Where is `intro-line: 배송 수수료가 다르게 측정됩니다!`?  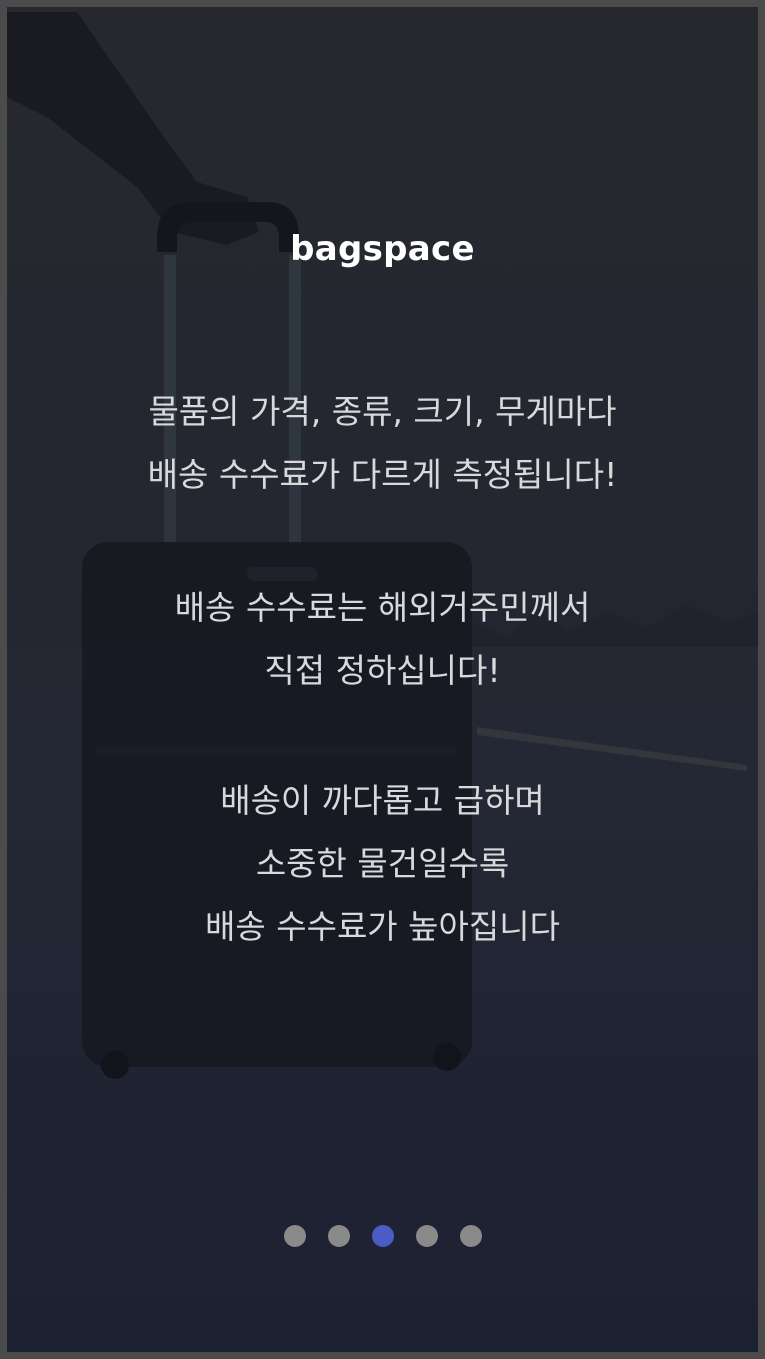 intro-line: 배송 수수료가 다르게 측정됩니다! is located at coordinates (382, 474).